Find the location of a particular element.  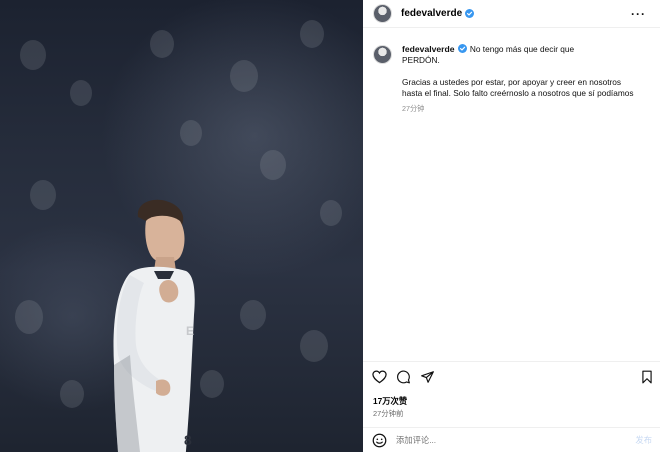

comment-icon is located at coordinates (403, 377).